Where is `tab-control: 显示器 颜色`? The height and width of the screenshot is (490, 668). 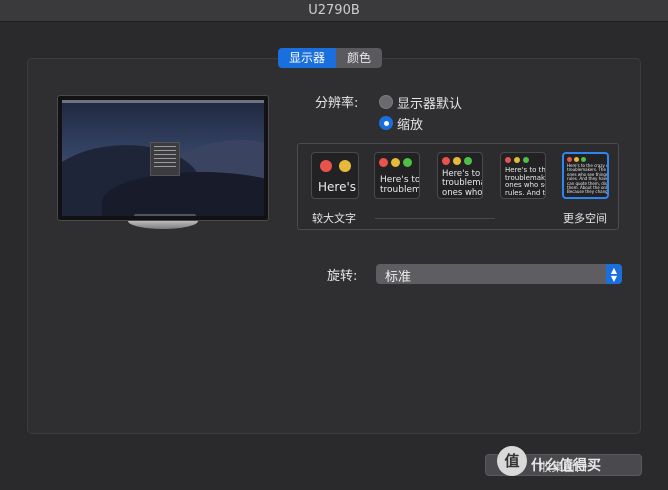 tab-control: 显示器 颜色 is located at coordinates (330, 58).